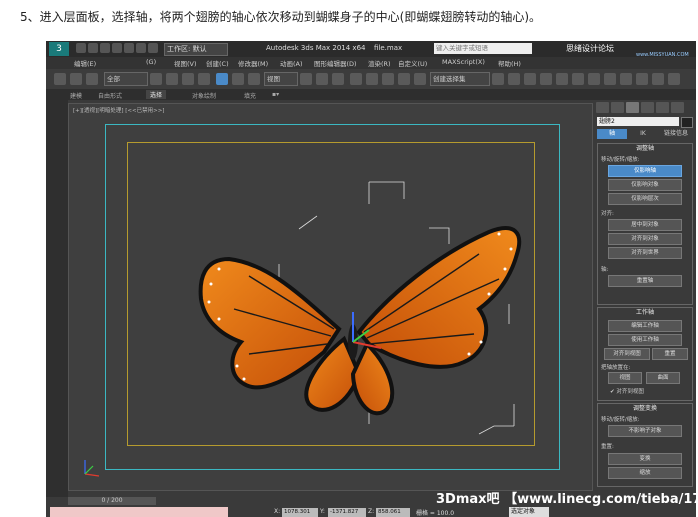 The width and height of the screenshot is (698, 517). Describe the element at coordinates (204, 95) in the screenshot. I see `ribbon-tab-object-paint: 对象绘制` at that location.